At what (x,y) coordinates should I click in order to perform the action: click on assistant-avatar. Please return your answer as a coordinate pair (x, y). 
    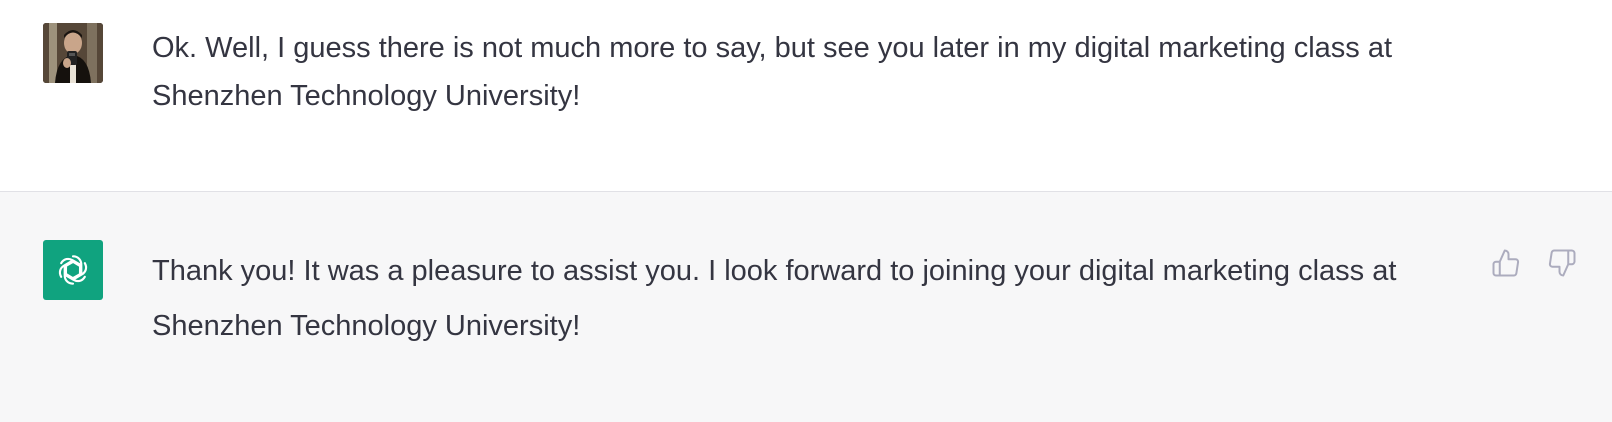
    Looking at the image, I should click on (73, 270).